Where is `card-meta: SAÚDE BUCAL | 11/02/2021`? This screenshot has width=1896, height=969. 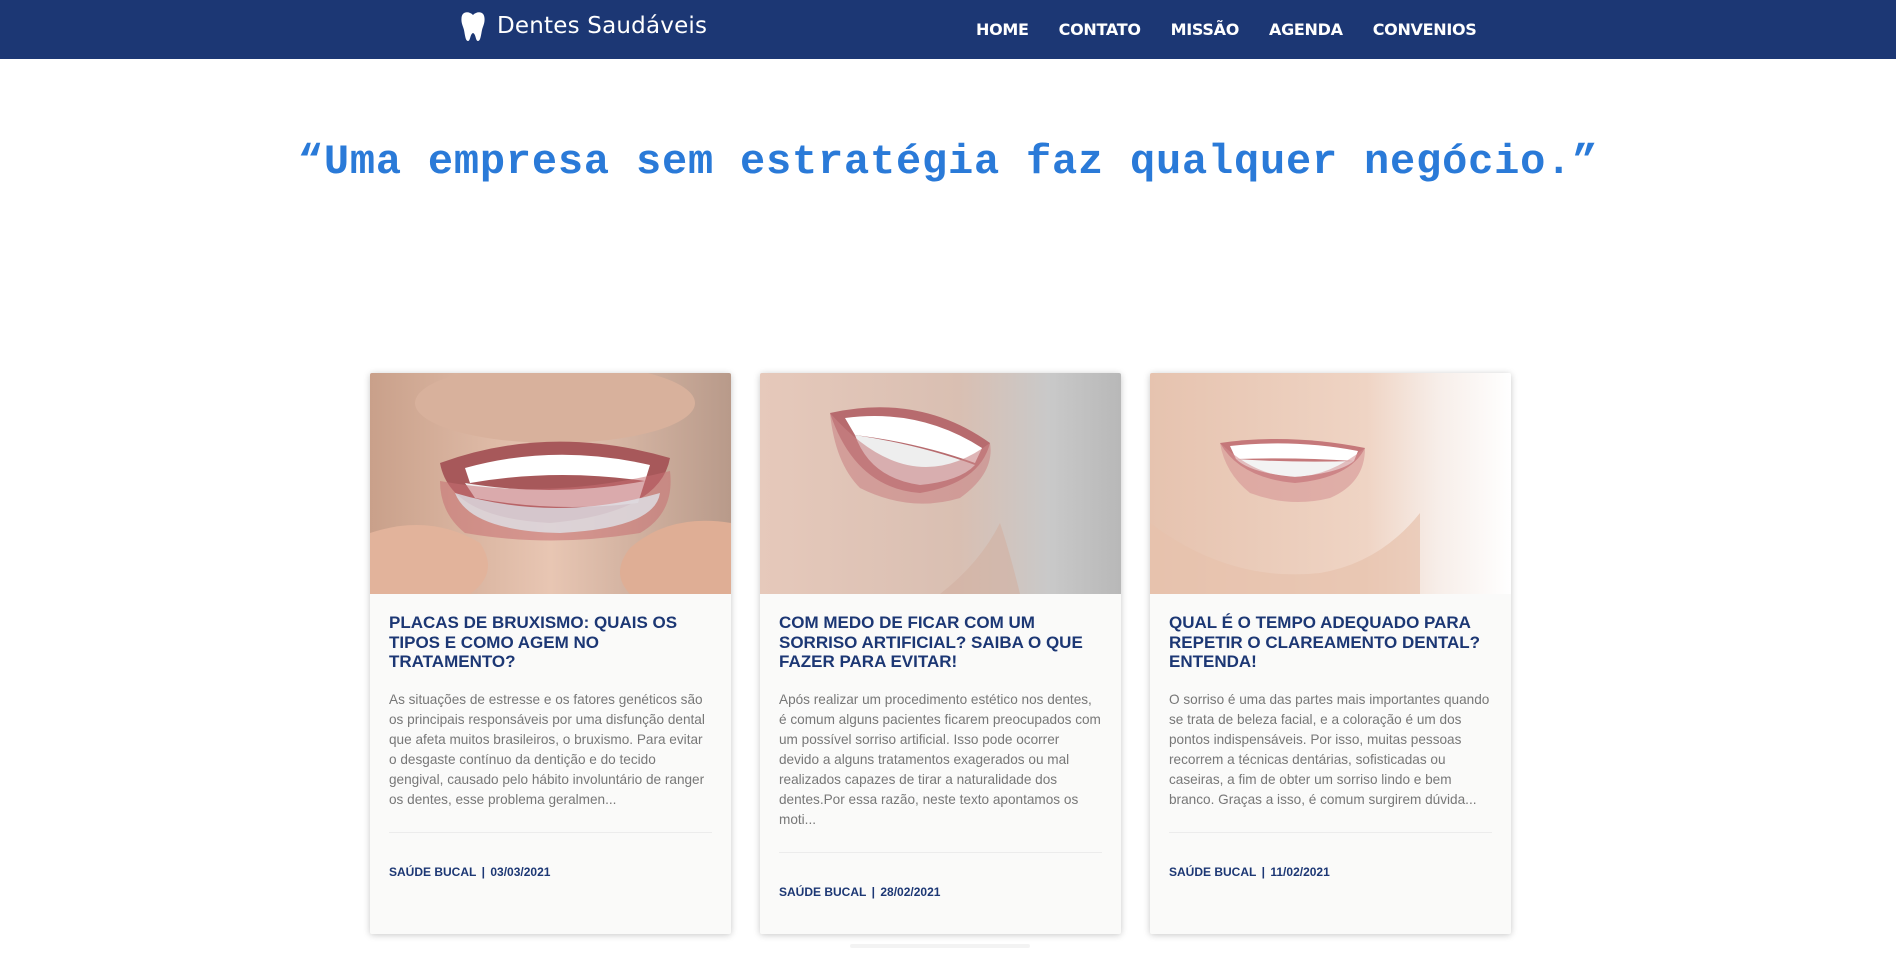 card-meta: SAÚDE BUCAL | 11/02/2021 is located at coordinates (1330, 872).